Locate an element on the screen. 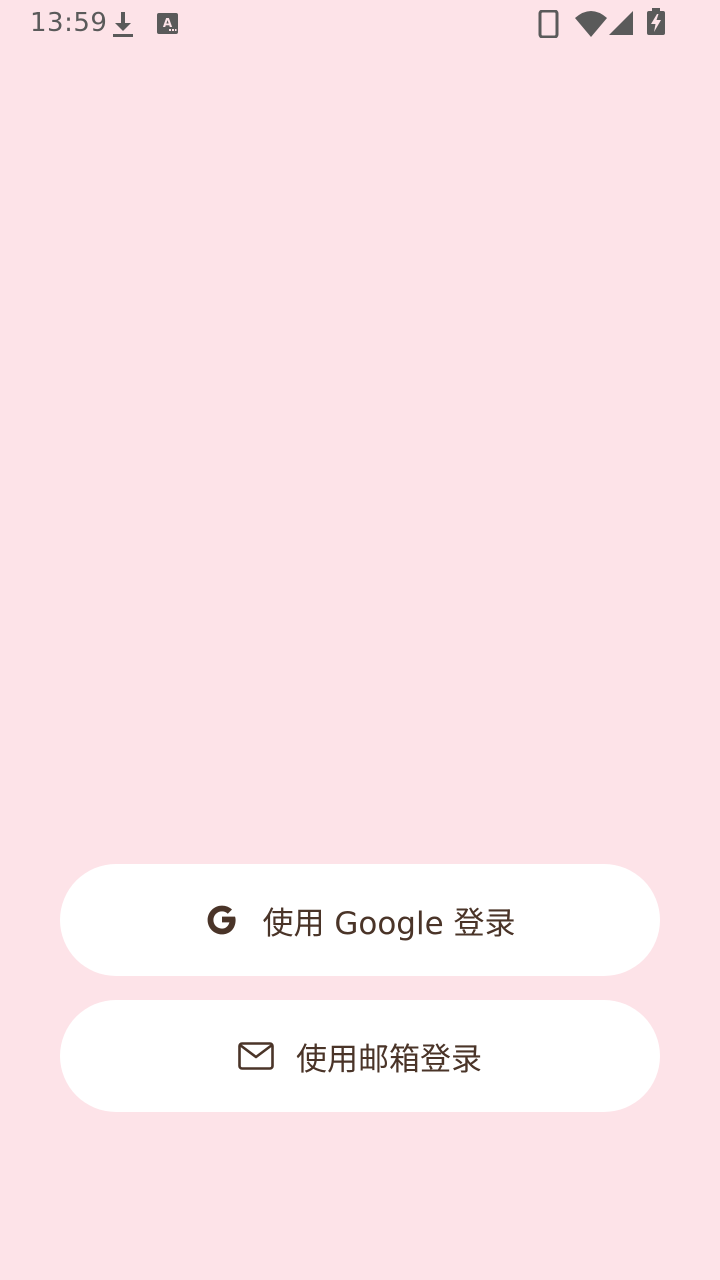  signal-icon is located at coordinates (621, 23).